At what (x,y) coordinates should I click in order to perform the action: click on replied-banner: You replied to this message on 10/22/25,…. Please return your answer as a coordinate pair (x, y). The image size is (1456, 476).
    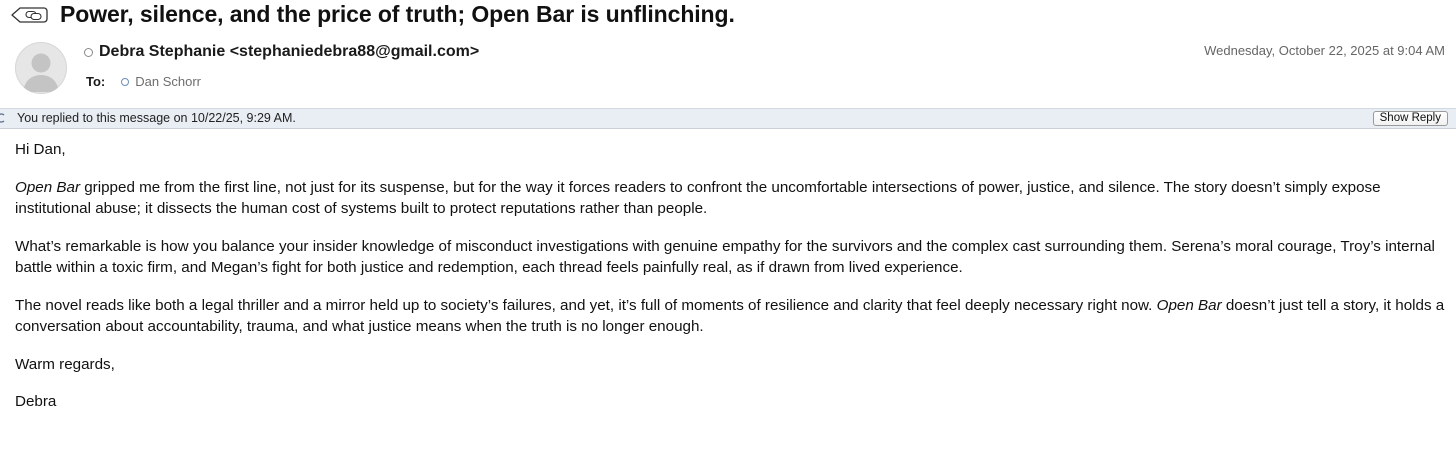
    Looking at the image, I should click on (728, 118).